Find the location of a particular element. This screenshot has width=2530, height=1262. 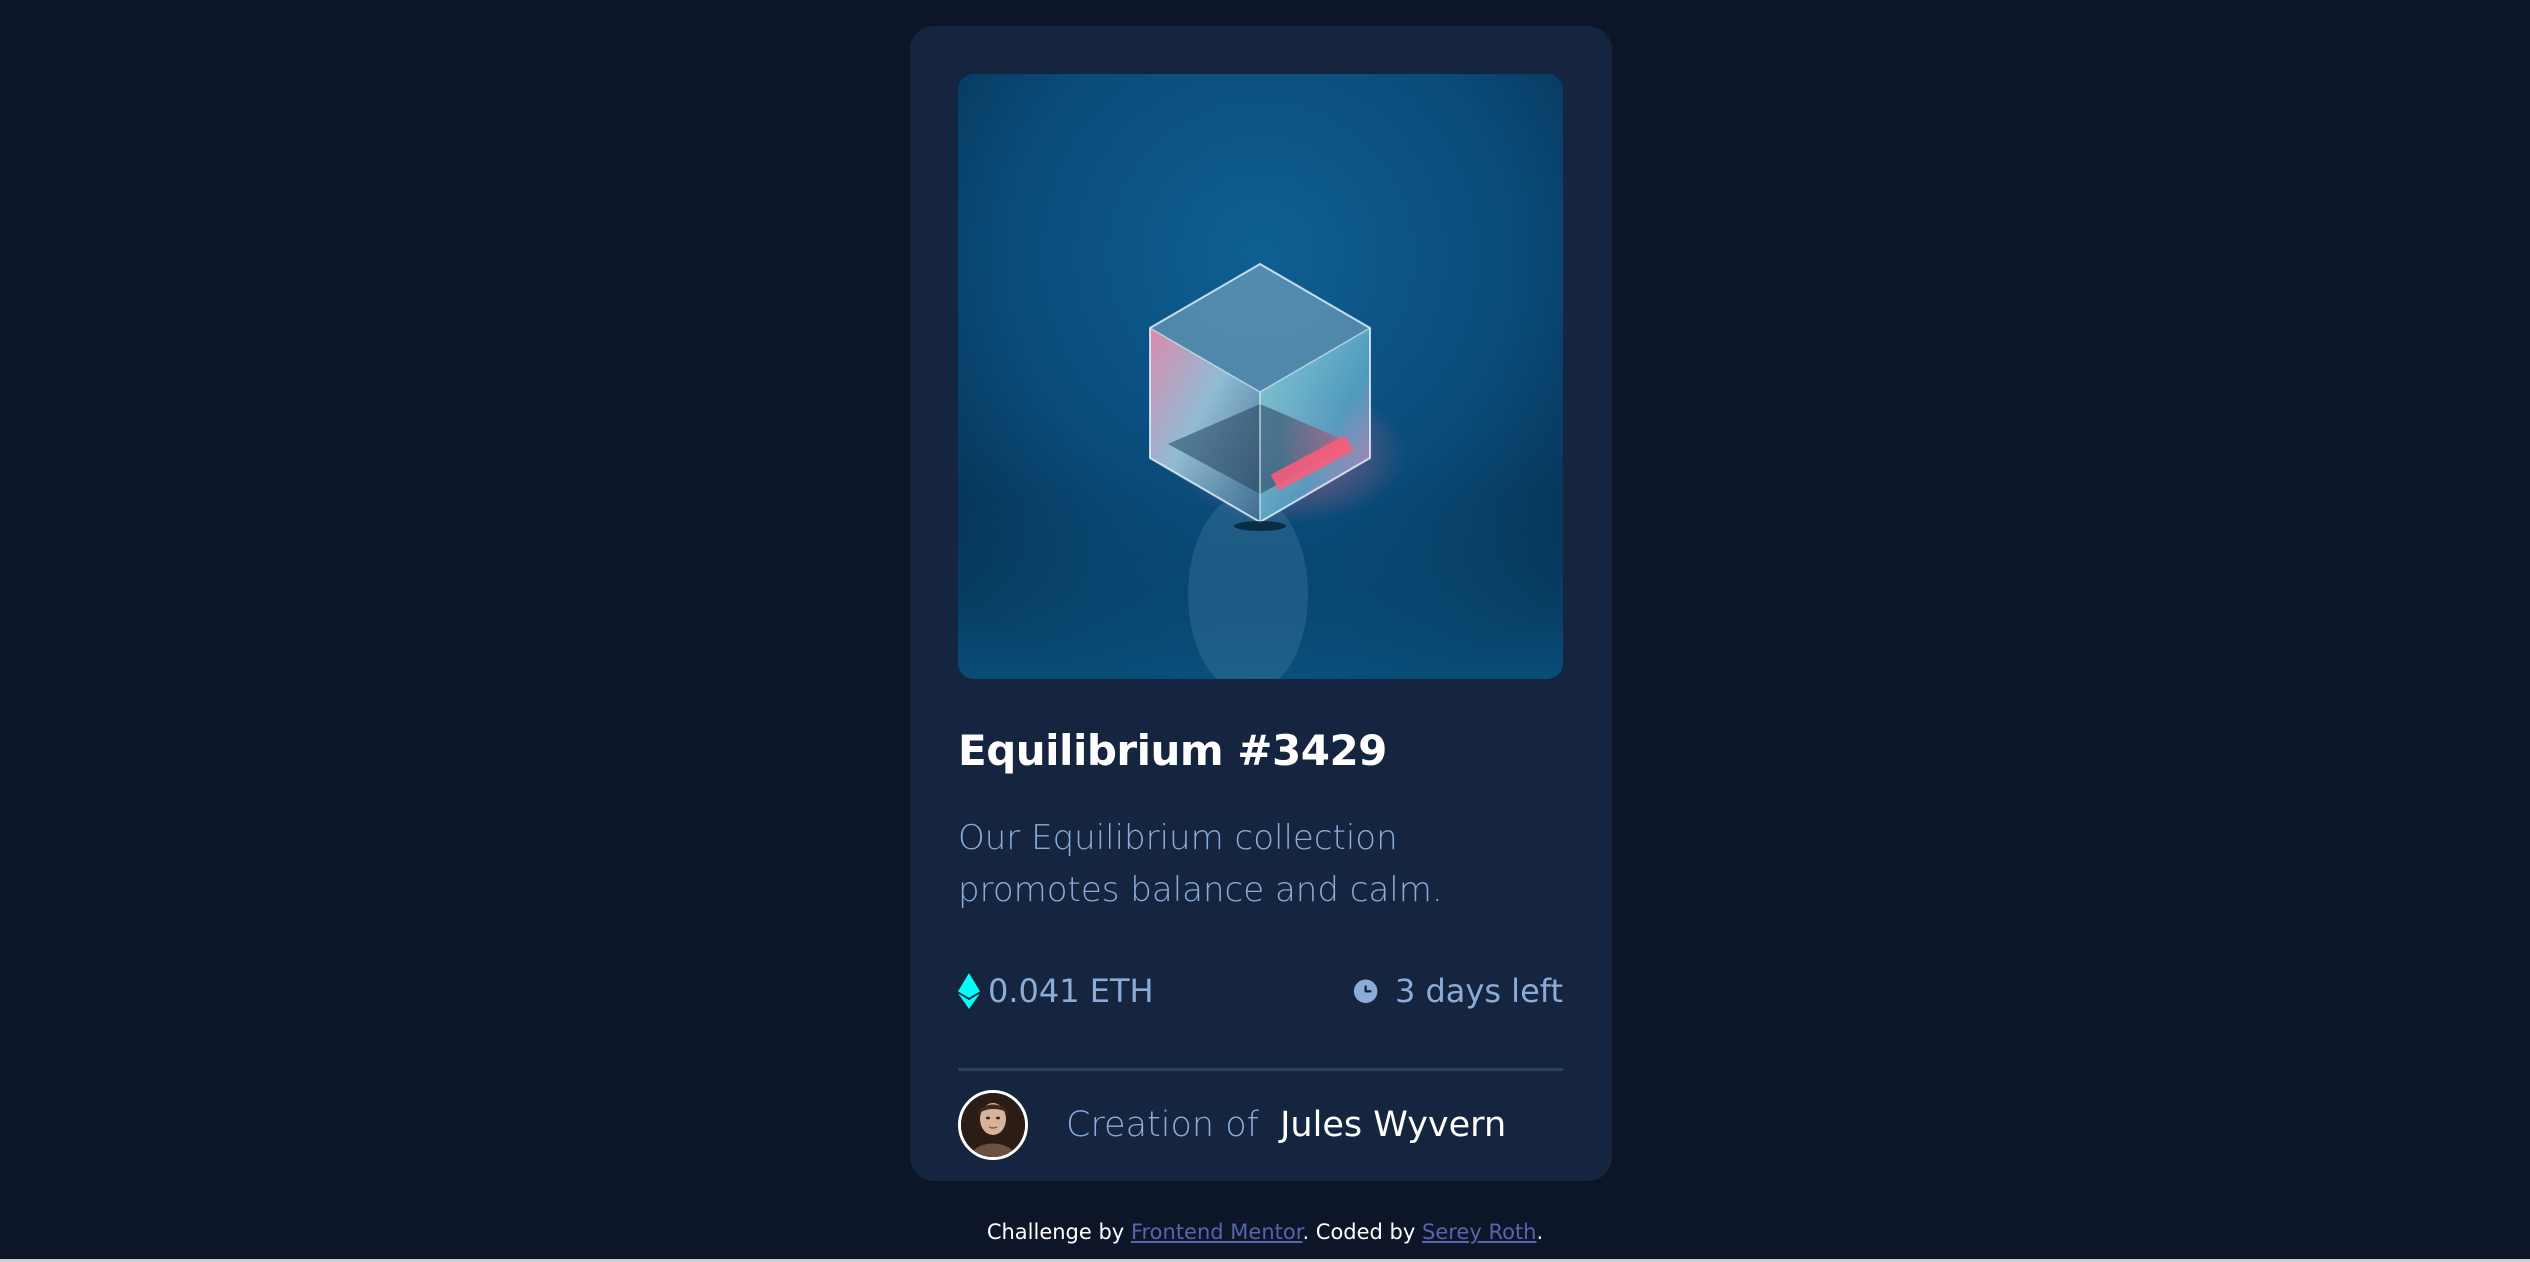

creator-name-link: Jules Wyvern is located at coordinates (1393, 1125).